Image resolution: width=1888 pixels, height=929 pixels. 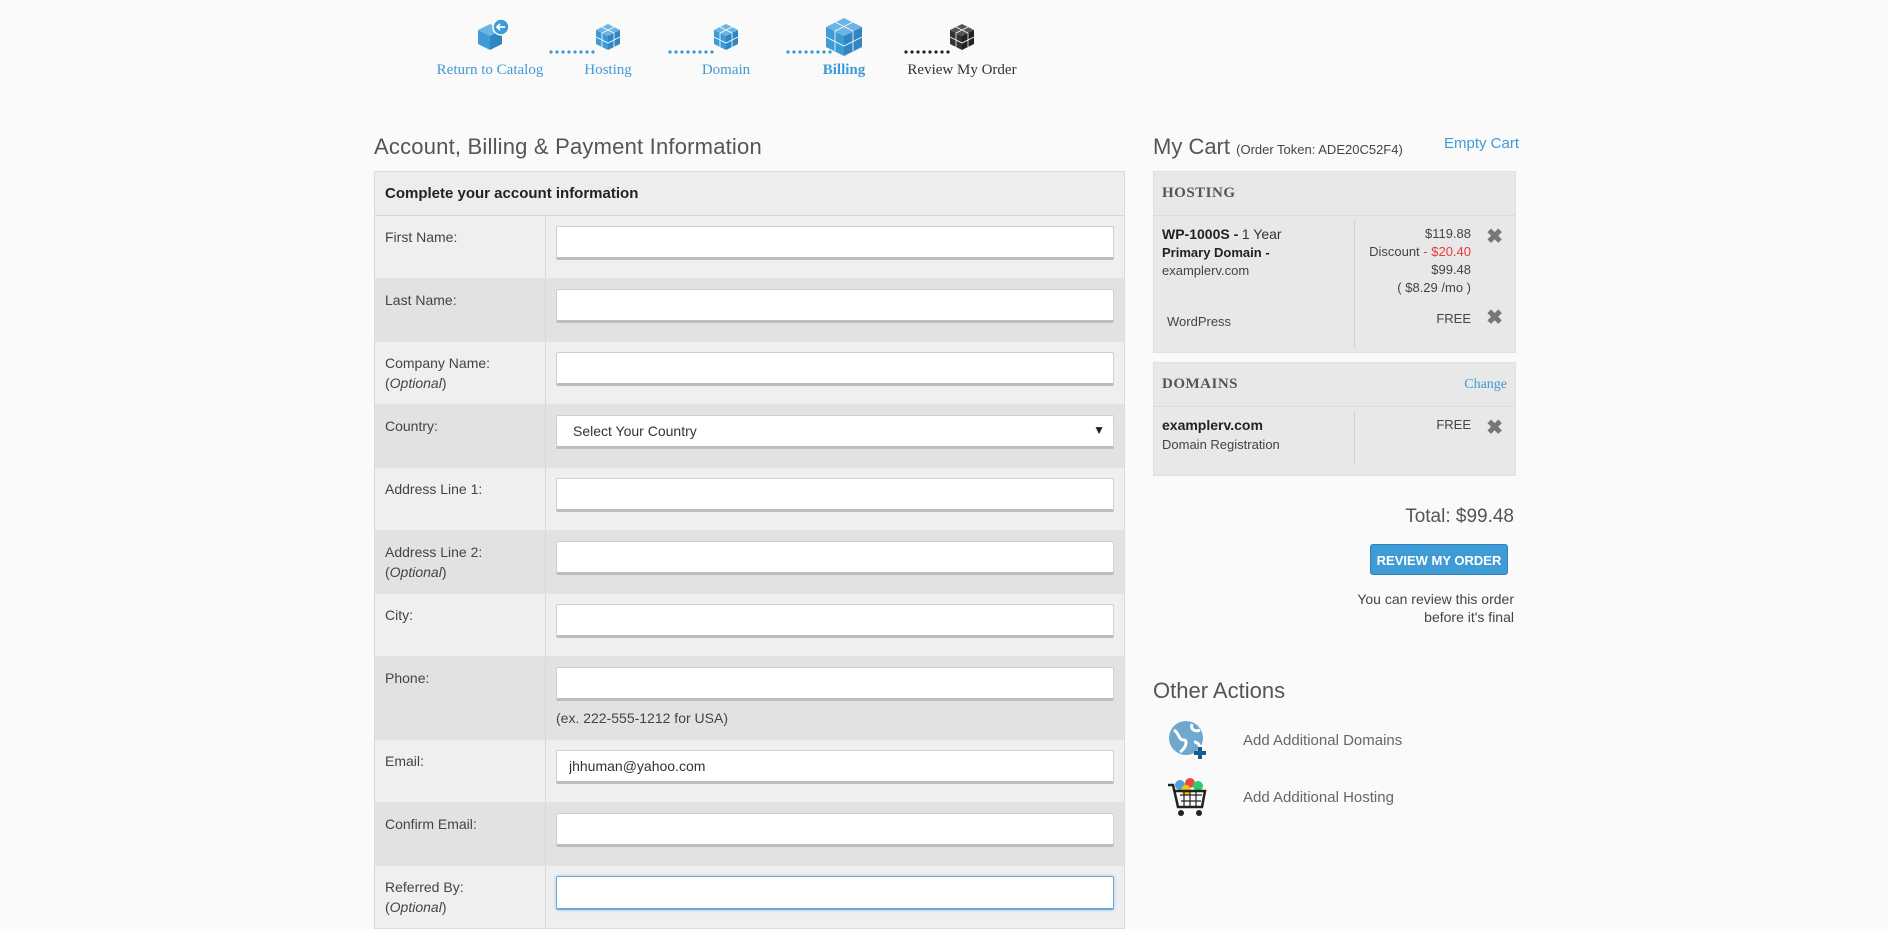 I want to click on other-actions-title: Other Actions, so click(x=1219, y=690).